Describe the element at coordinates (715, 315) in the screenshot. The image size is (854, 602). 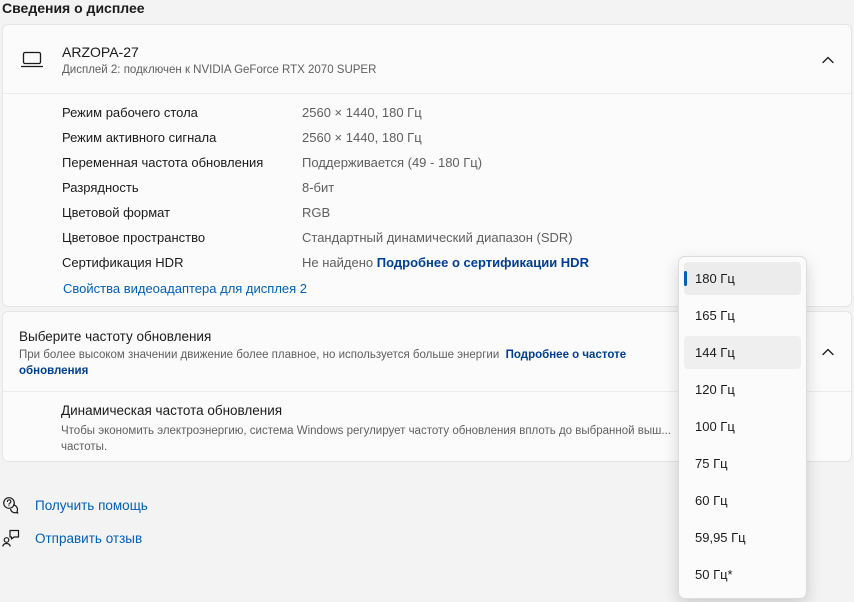
I see `option-label: 165 Гц` at that location.